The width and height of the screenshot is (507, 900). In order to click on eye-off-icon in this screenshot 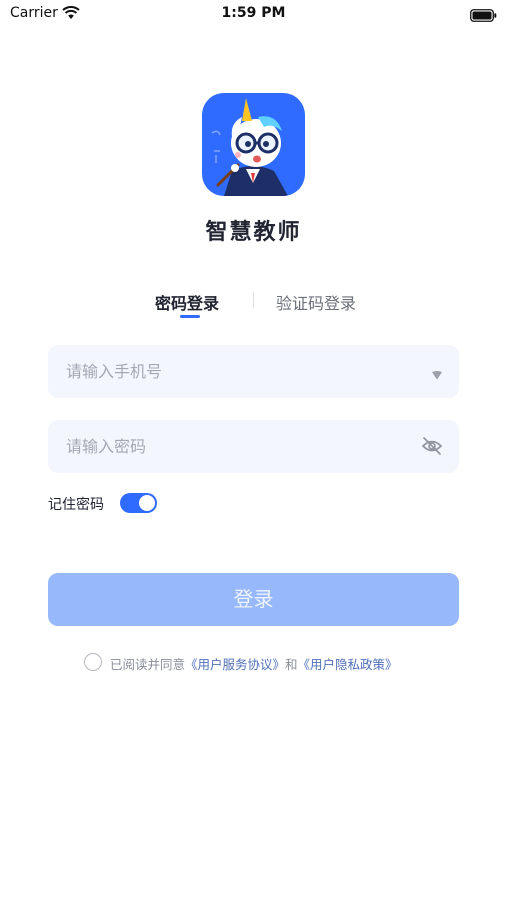, I will do `click(432, 448)`.